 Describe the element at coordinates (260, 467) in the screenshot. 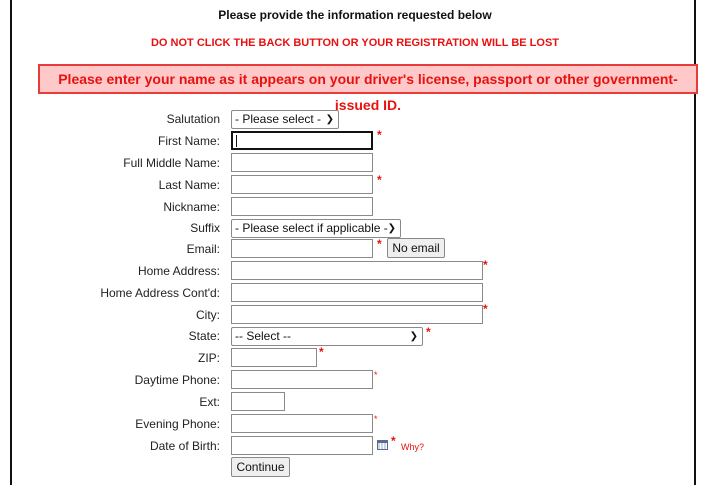

I see `continue-button: Continue` at that location.